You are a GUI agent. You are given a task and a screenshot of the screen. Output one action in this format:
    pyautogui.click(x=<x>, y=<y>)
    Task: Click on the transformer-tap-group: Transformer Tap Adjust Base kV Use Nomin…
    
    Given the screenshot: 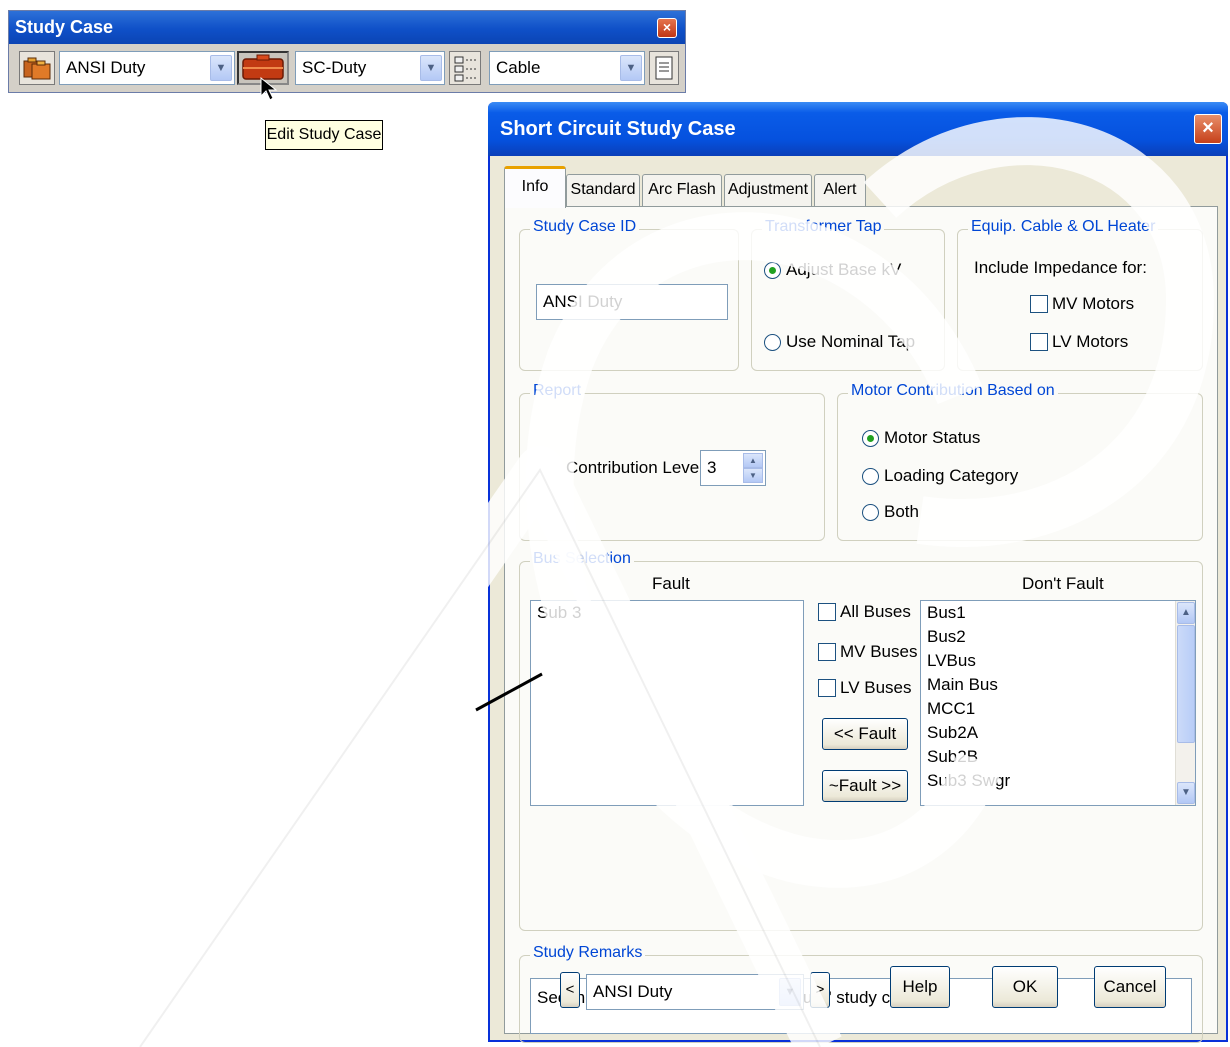 What is the action you would take?
    pyautogui.click(x=848, y=294)
    